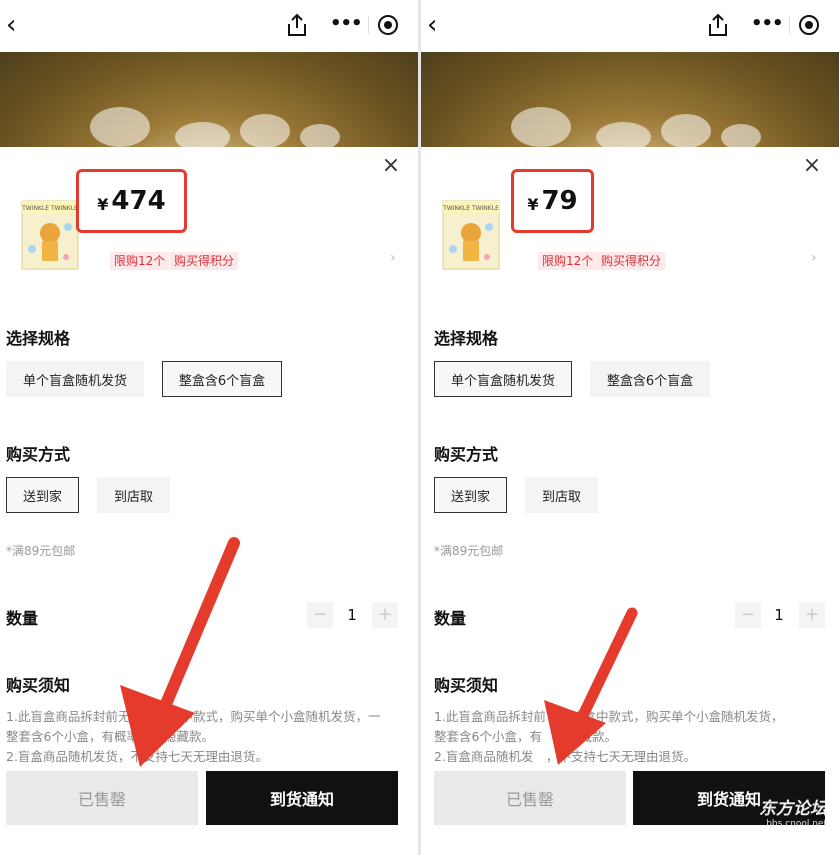 The height and width of the screenshot is (855, 839). What do you see at coordinates (677, 716) in the screenshot?
I see `notice-line-1b: 晓盒中款式，购买单个小盒随机发货，` at bounding box center [677, 716].